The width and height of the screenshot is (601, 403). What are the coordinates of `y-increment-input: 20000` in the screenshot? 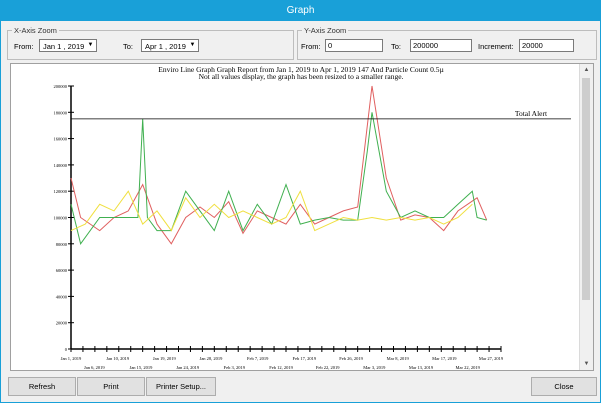 It's located at (546, 45).